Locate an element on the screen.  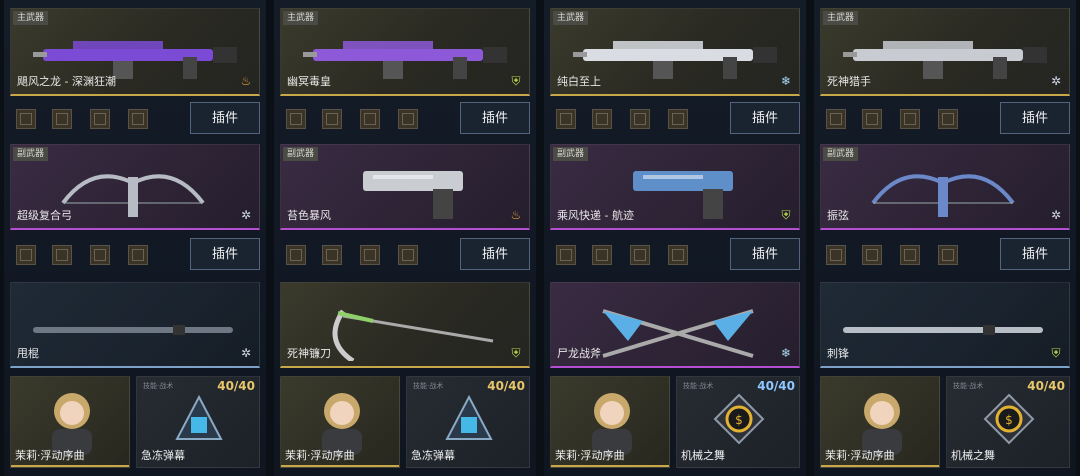
secondary-weapon-card: 副武器 乘风快递 - 航迹 ⛨ is located at coordinates (675, 187).